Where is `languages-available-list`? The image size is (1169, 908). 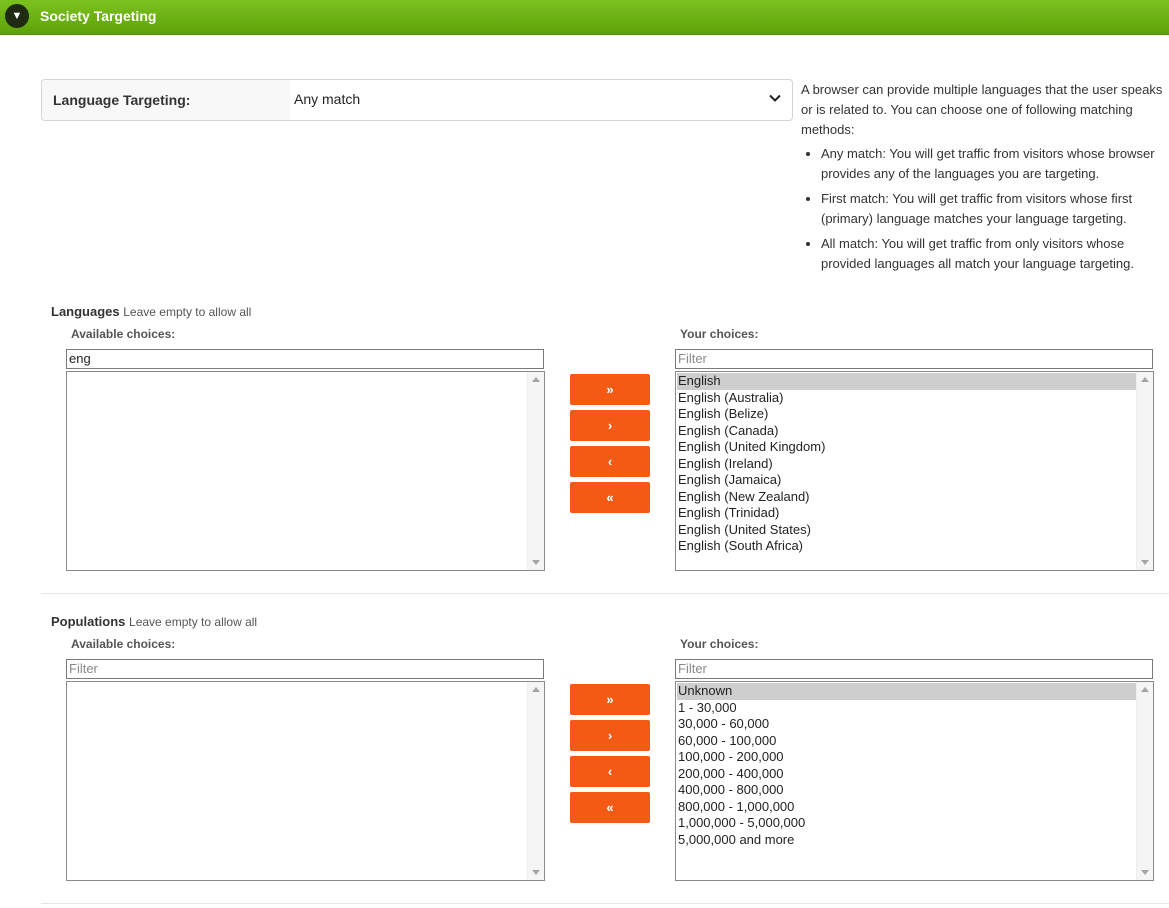 languages-available-list is located at coordinates (305, 471).